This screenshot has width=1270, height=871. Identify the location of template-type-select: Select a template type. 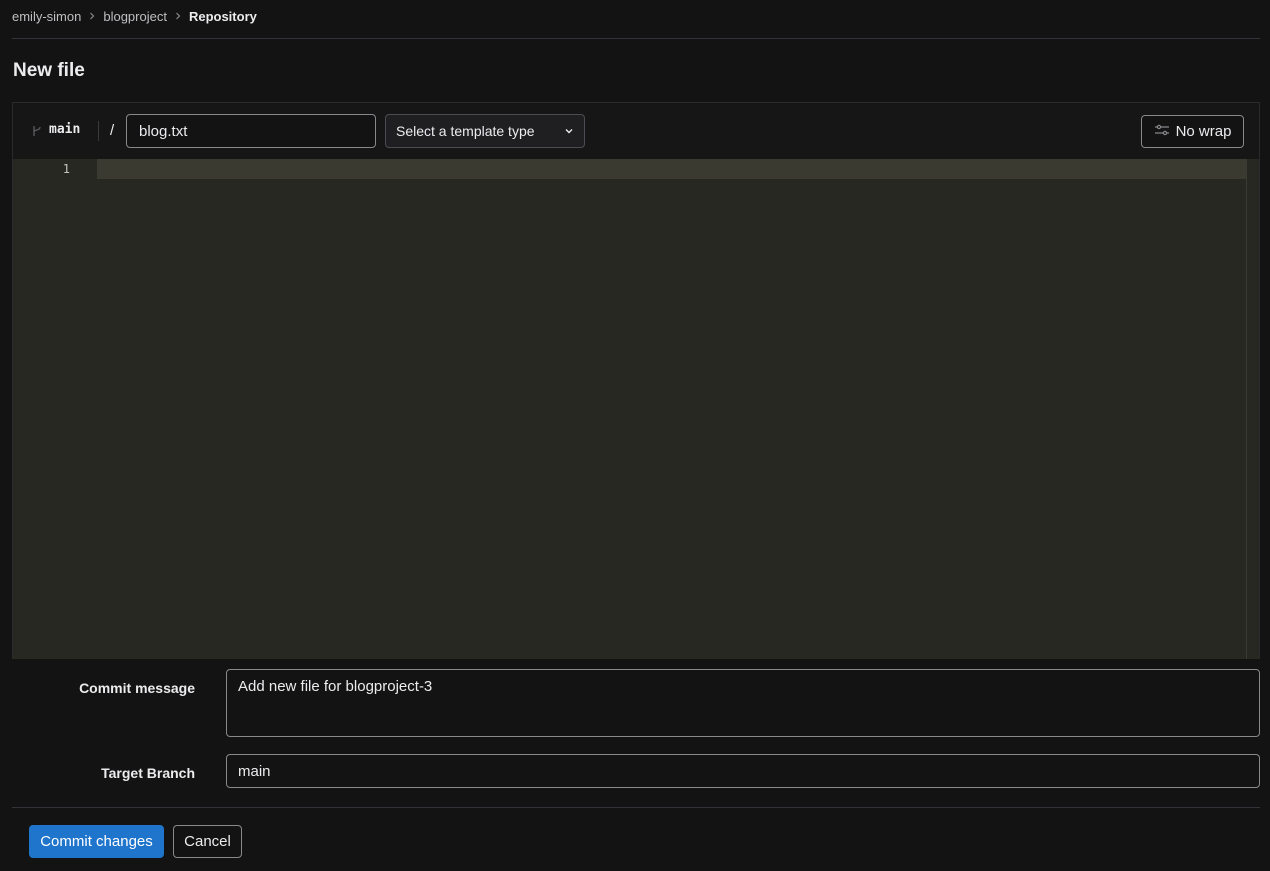
(485, 131).